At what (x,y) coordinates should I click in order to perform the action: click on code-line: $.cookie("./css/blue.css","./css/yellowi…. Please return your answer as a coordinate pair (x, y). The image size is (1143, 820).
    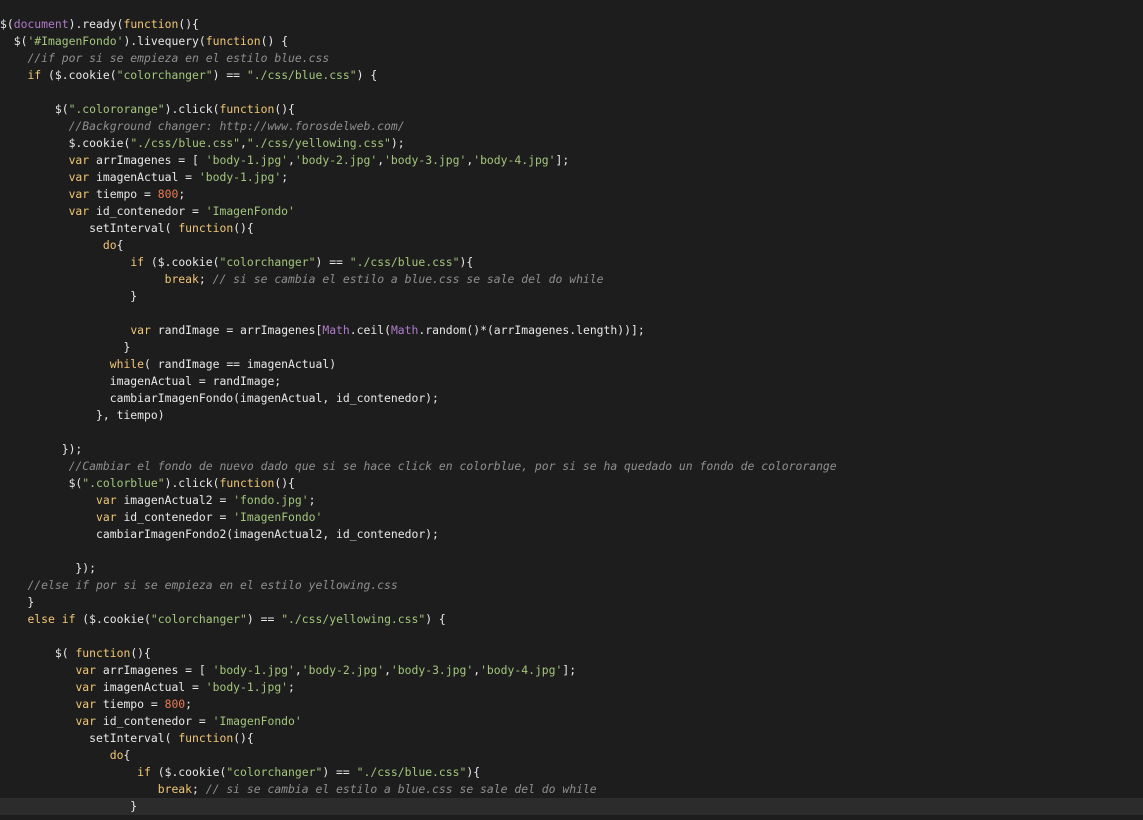
    Looking at the image, I should click on (571, 143).